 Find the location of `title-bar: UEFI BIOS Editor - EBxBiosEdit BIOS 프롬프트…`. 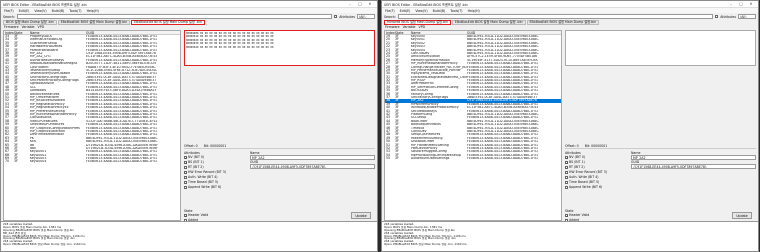

title-bar: UEFI BIOS Editor - EBxBiosEdit BIOS 프롬프트… is located at coordinates (570, 4).